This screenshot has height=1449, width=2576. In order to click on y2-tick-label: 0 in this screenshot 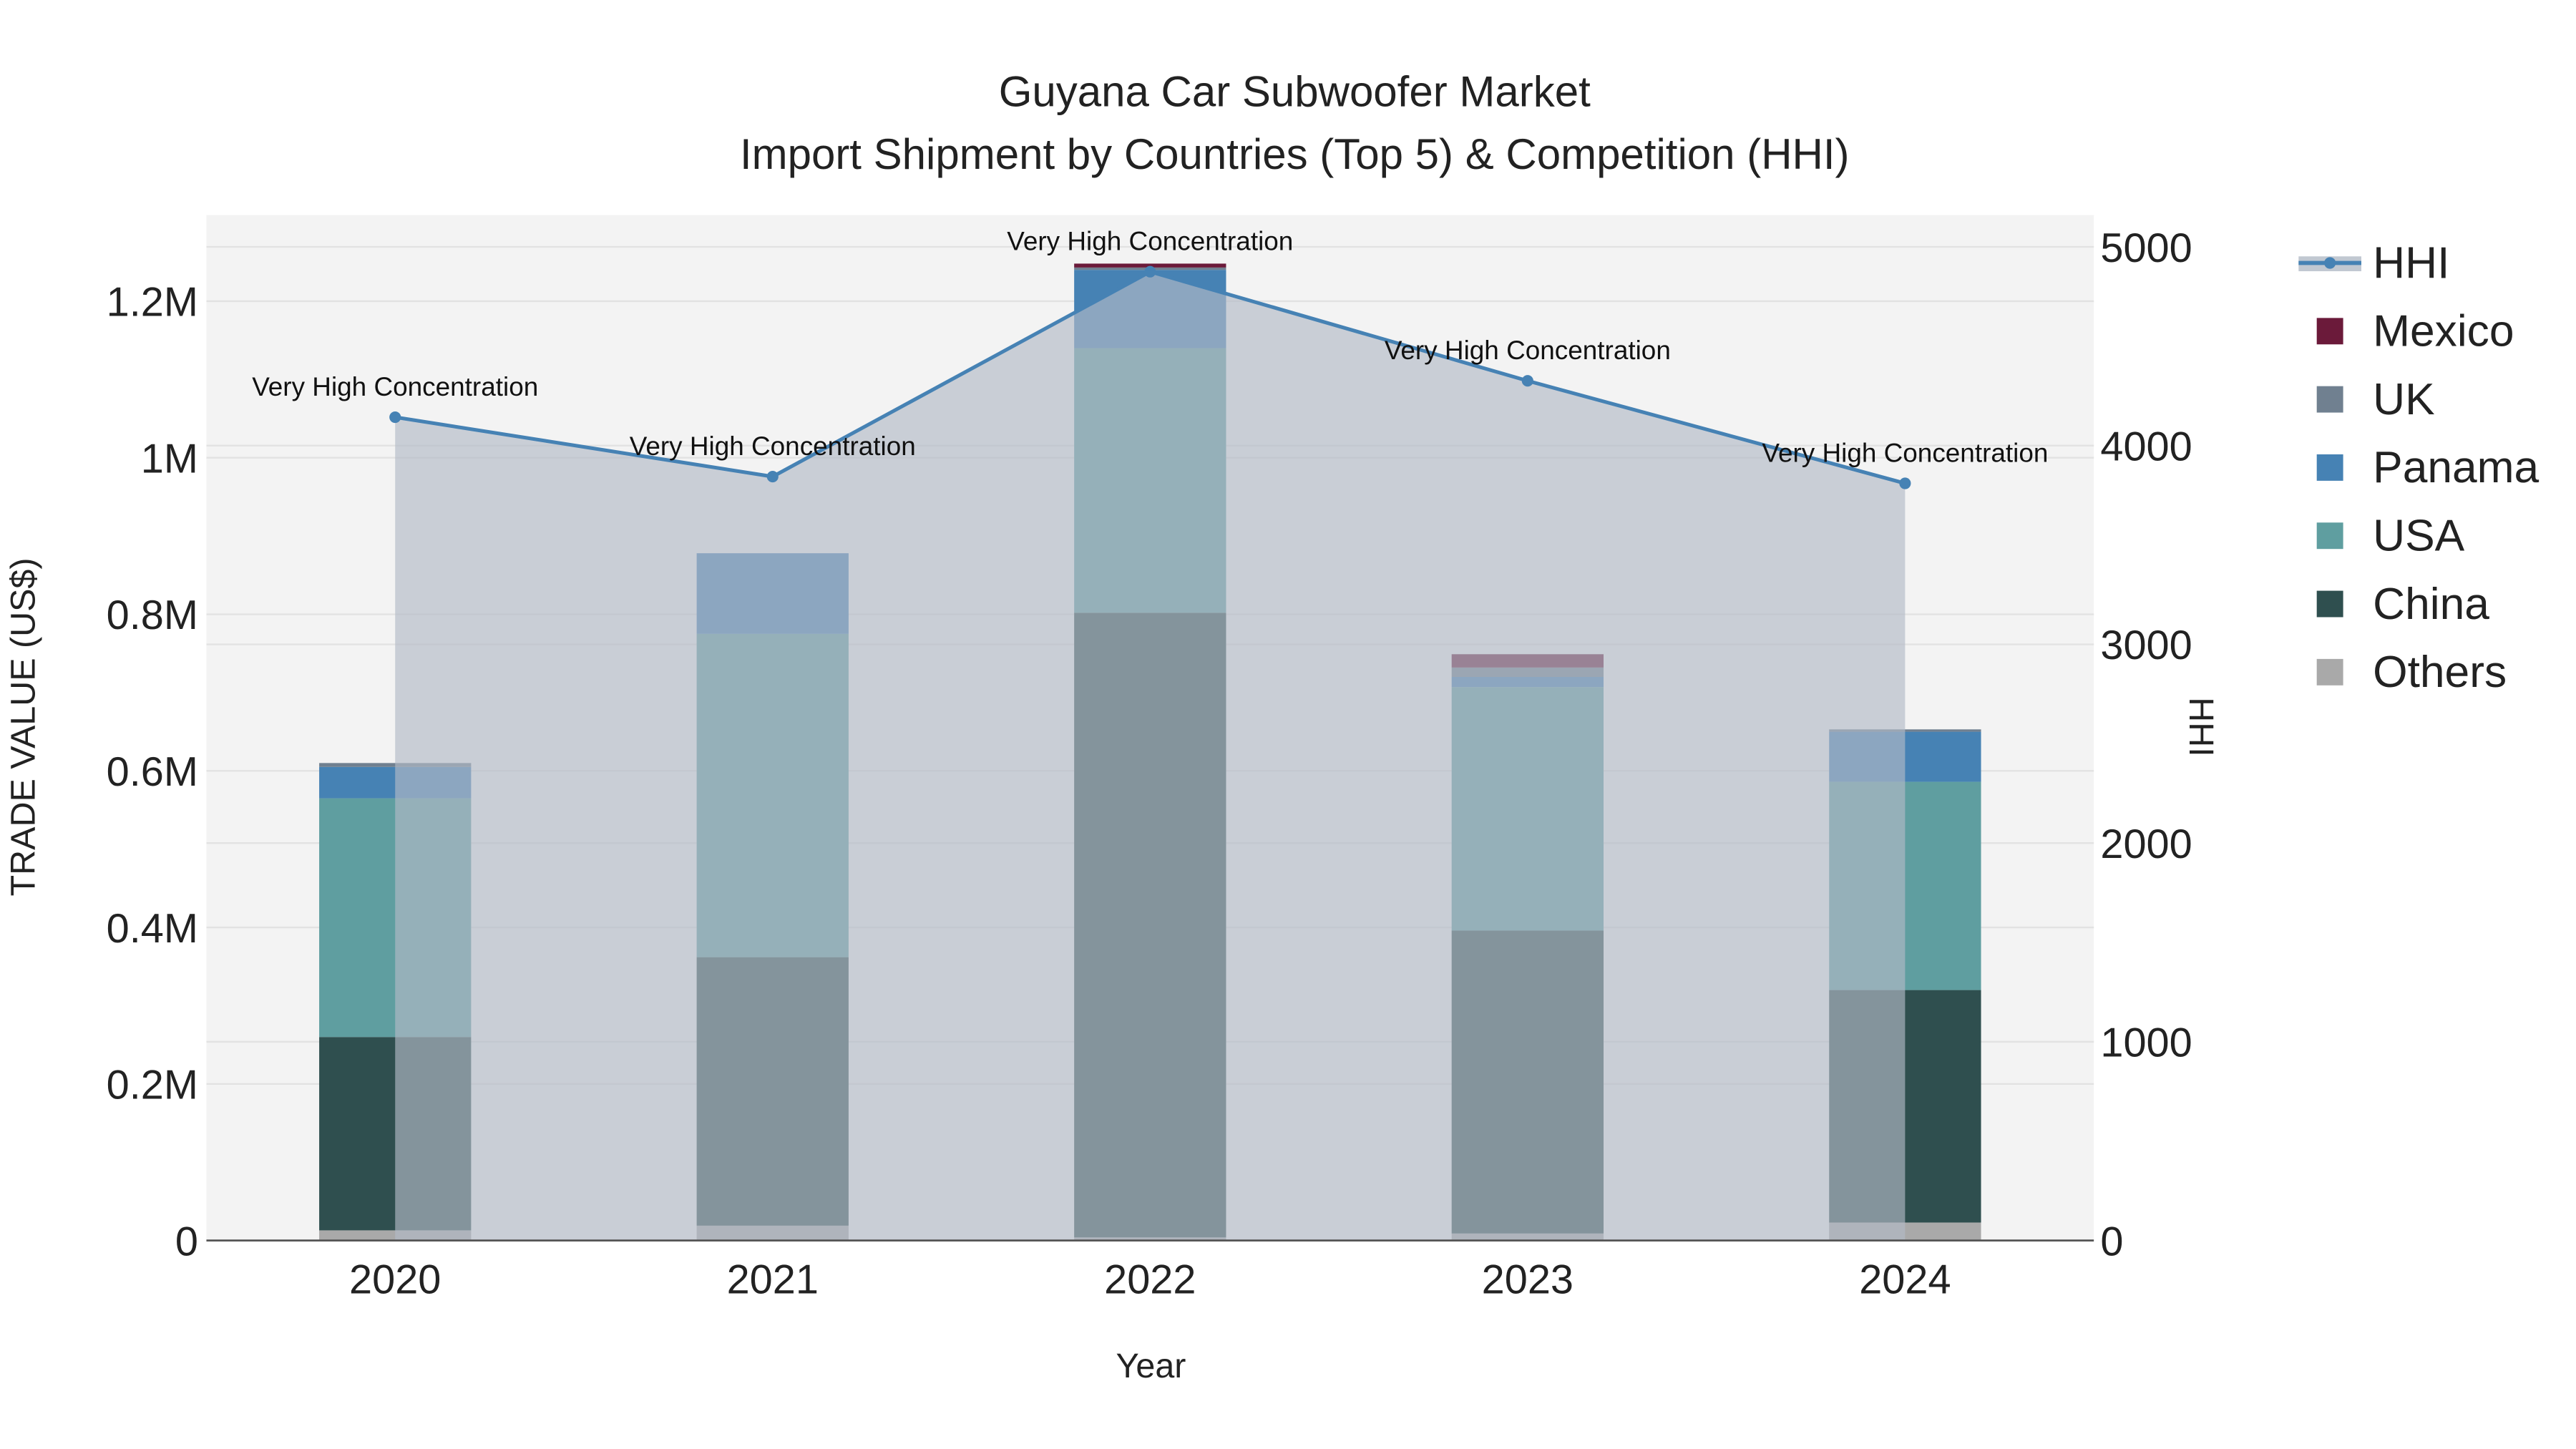, I will do `click(2111, 1241)`.